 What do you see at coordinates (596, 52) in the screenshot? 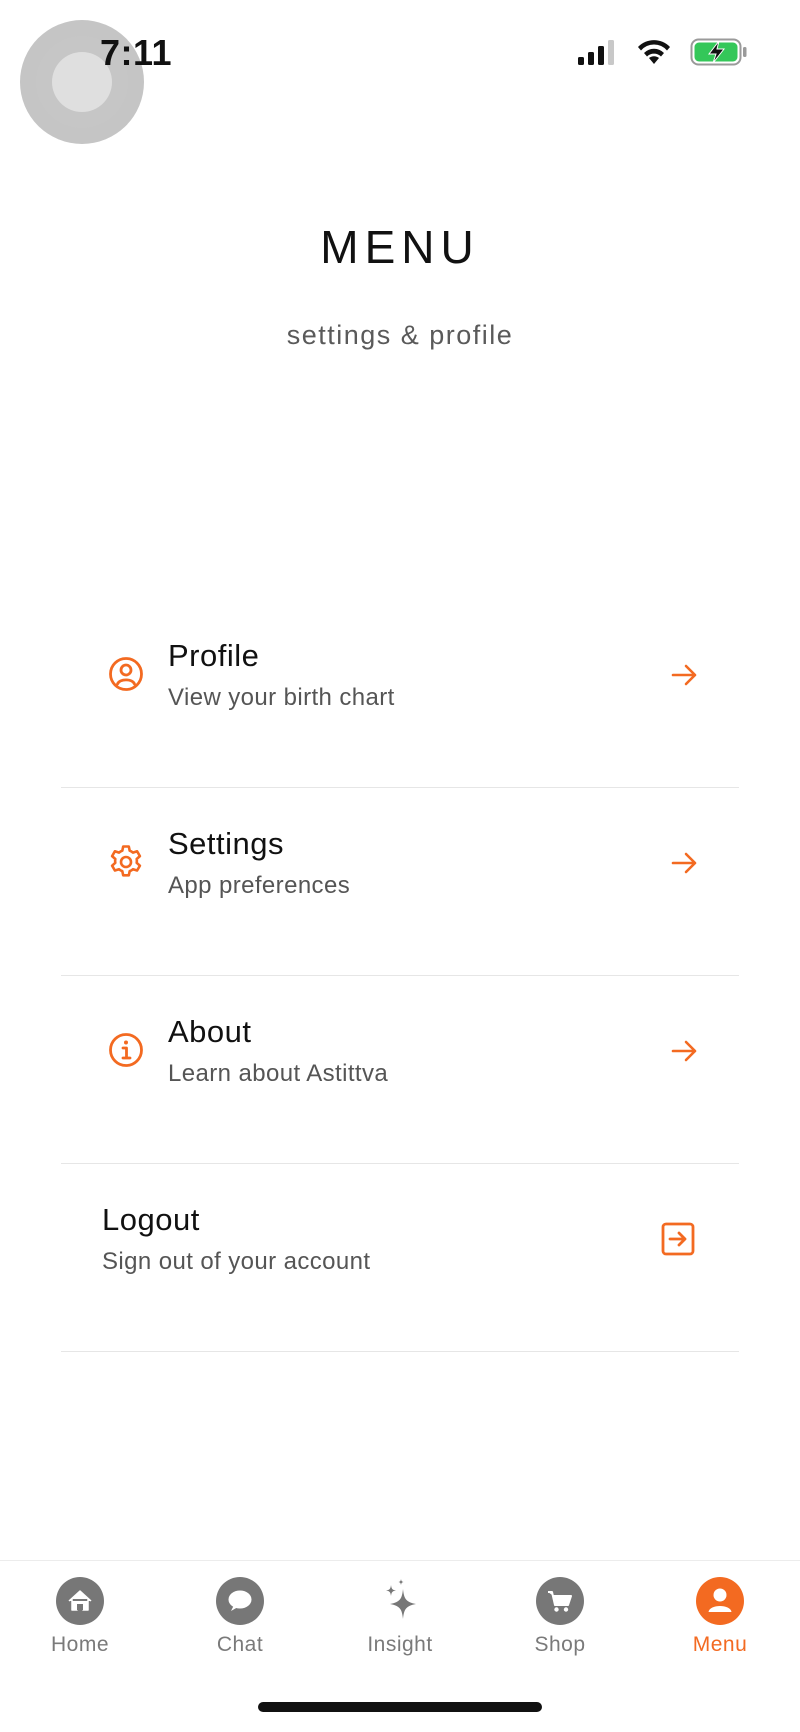
I see `cellular-signal-icon` at bounding box center [596, 52].